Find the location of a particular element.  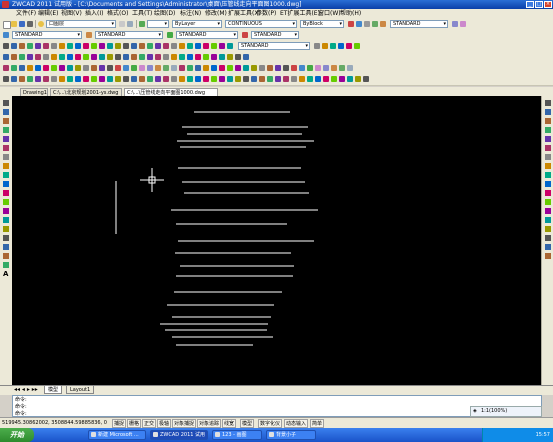

draw-ray-icon is located at coordinates (6, 112).